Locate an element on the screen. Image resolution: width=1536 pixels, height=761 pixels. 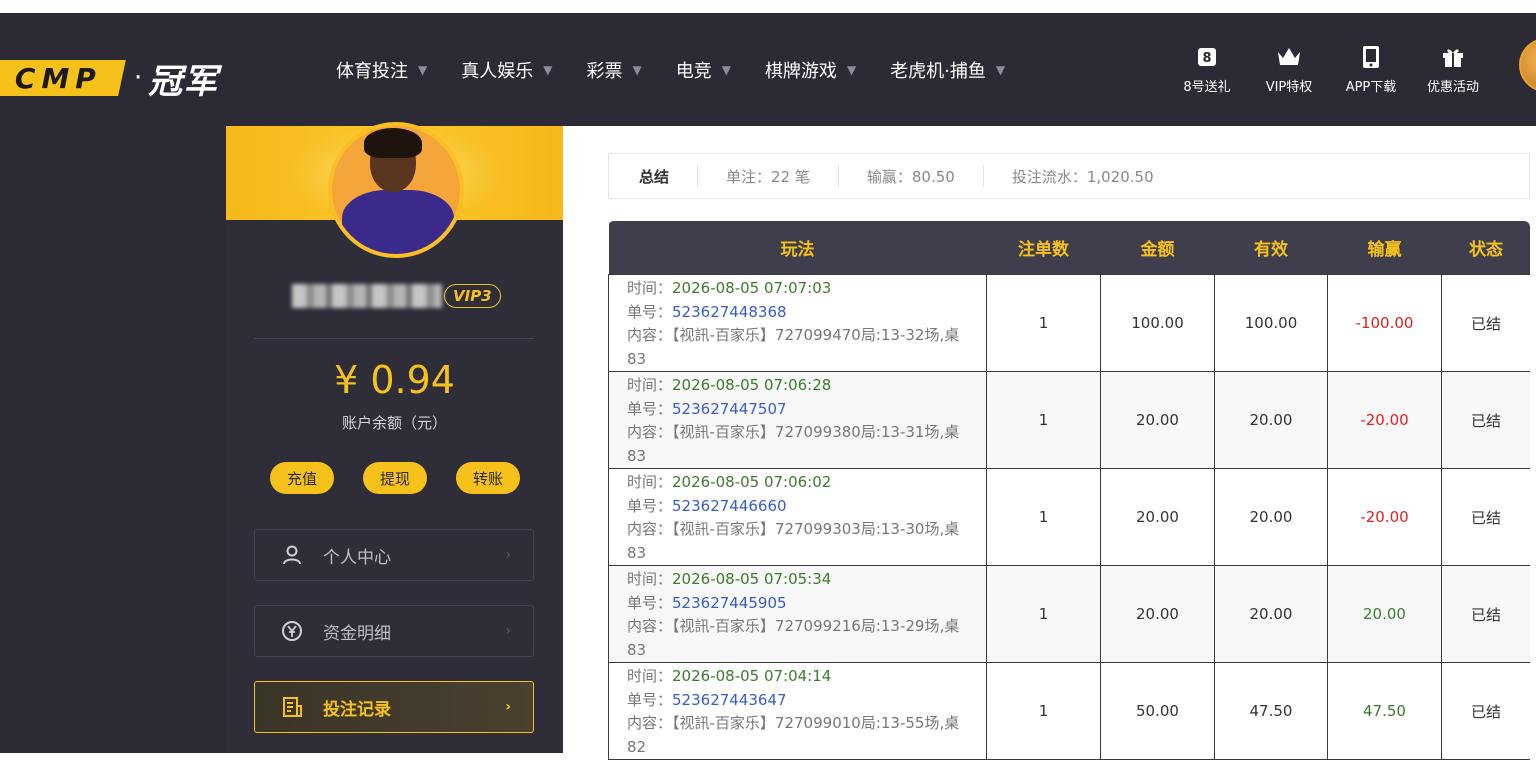
main-nav: 体育投注 ▼ 真人娱乐 ▼ 彩票 ▼ 电竞 ▼ 棋牌游戏 ▼ 老虎机·捕鱼 ▼ is located at coordinates (687, 69).